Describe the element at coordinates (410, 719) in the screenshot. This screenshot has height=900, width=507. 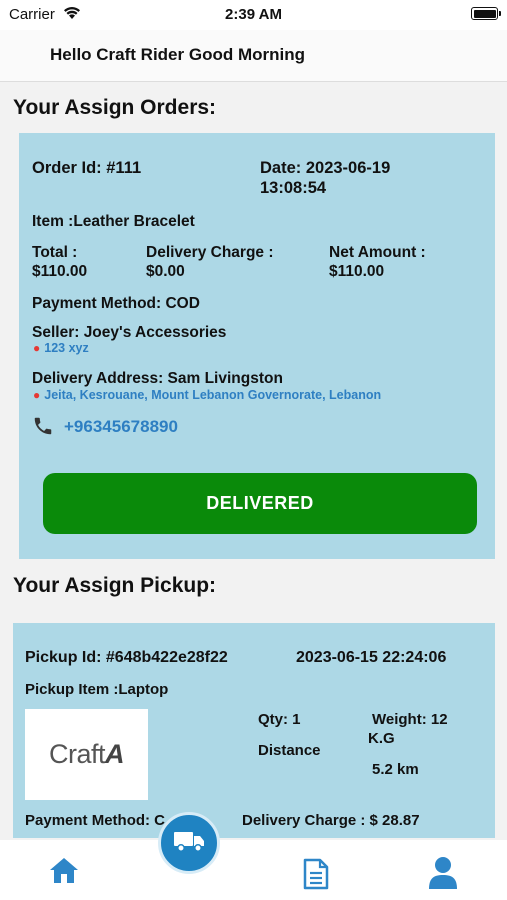
I see `pickup-weight: Weight: 12` at that location.